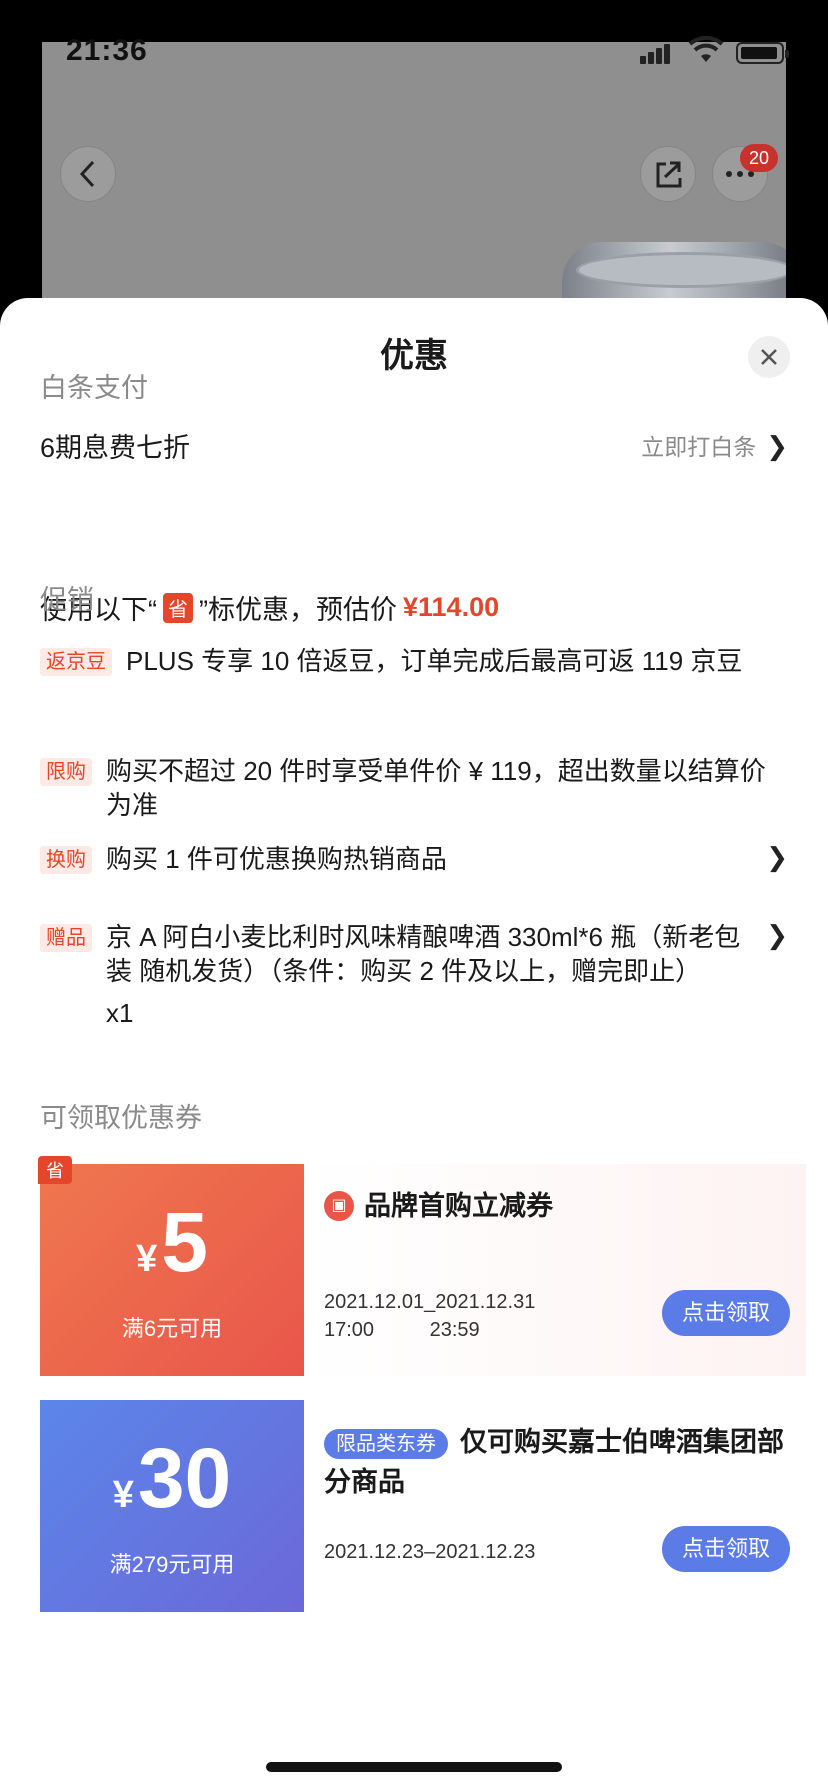  Describe the element at coordinates (706, 49) in the screenshot. I see `wifi-icon` at that location.